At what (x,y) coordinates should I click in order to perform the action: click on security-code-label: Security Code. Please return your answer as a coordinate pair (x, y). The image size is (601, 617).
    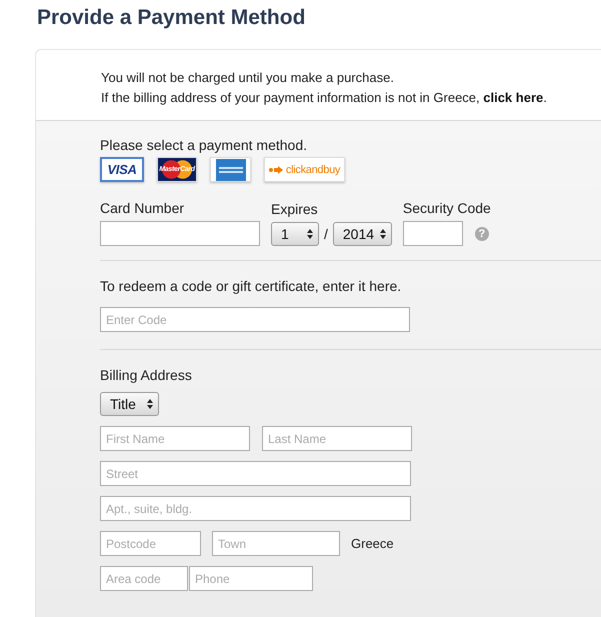
    Looking at the image, I should click on (446, 208).